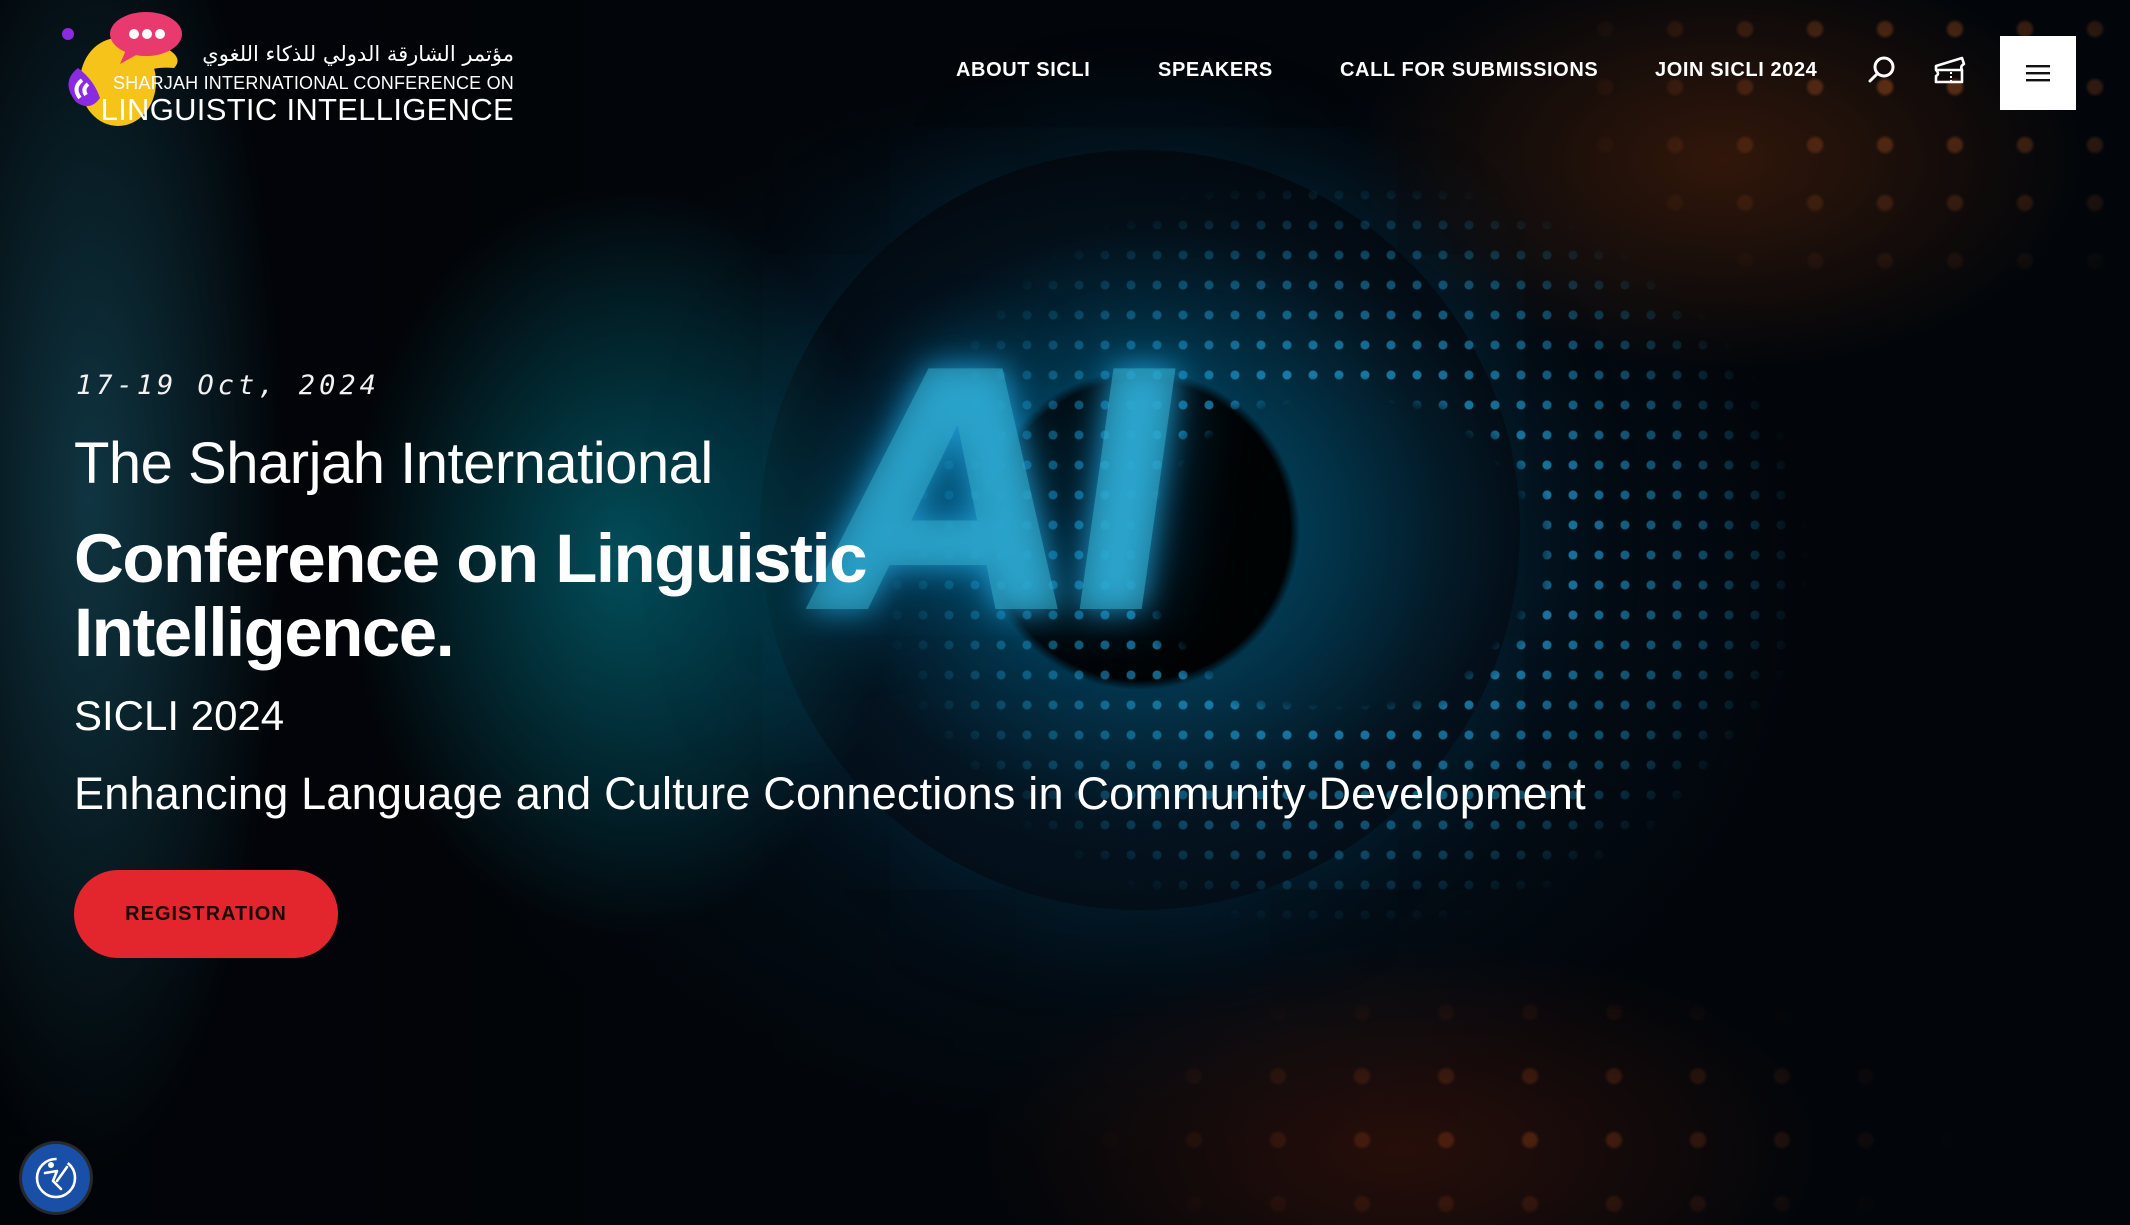  I want to click on logo-arabic-name: مؤتمر الشارقة الدولي للذكاء اللغوي, so click(358, 54).